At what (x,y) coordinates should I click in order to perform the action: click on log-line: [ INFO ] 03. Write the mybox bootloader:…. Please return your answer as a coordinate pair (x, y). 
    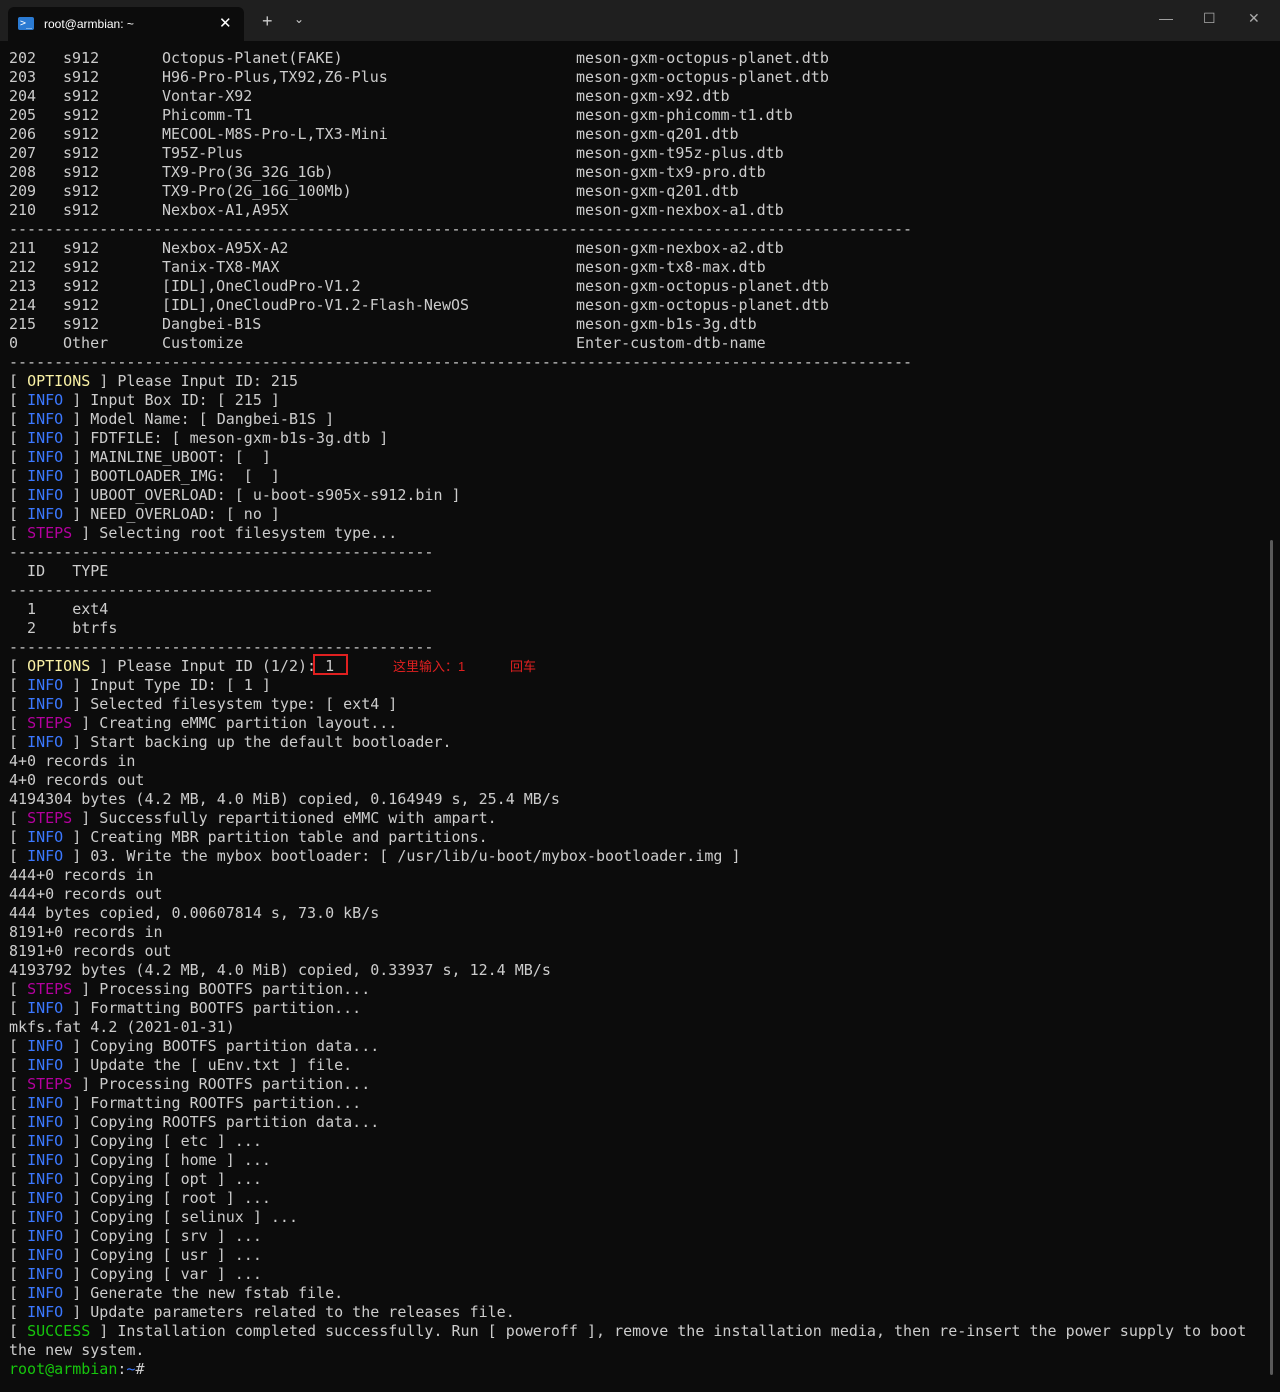
    Looking at the image, I should click on (375, 856).